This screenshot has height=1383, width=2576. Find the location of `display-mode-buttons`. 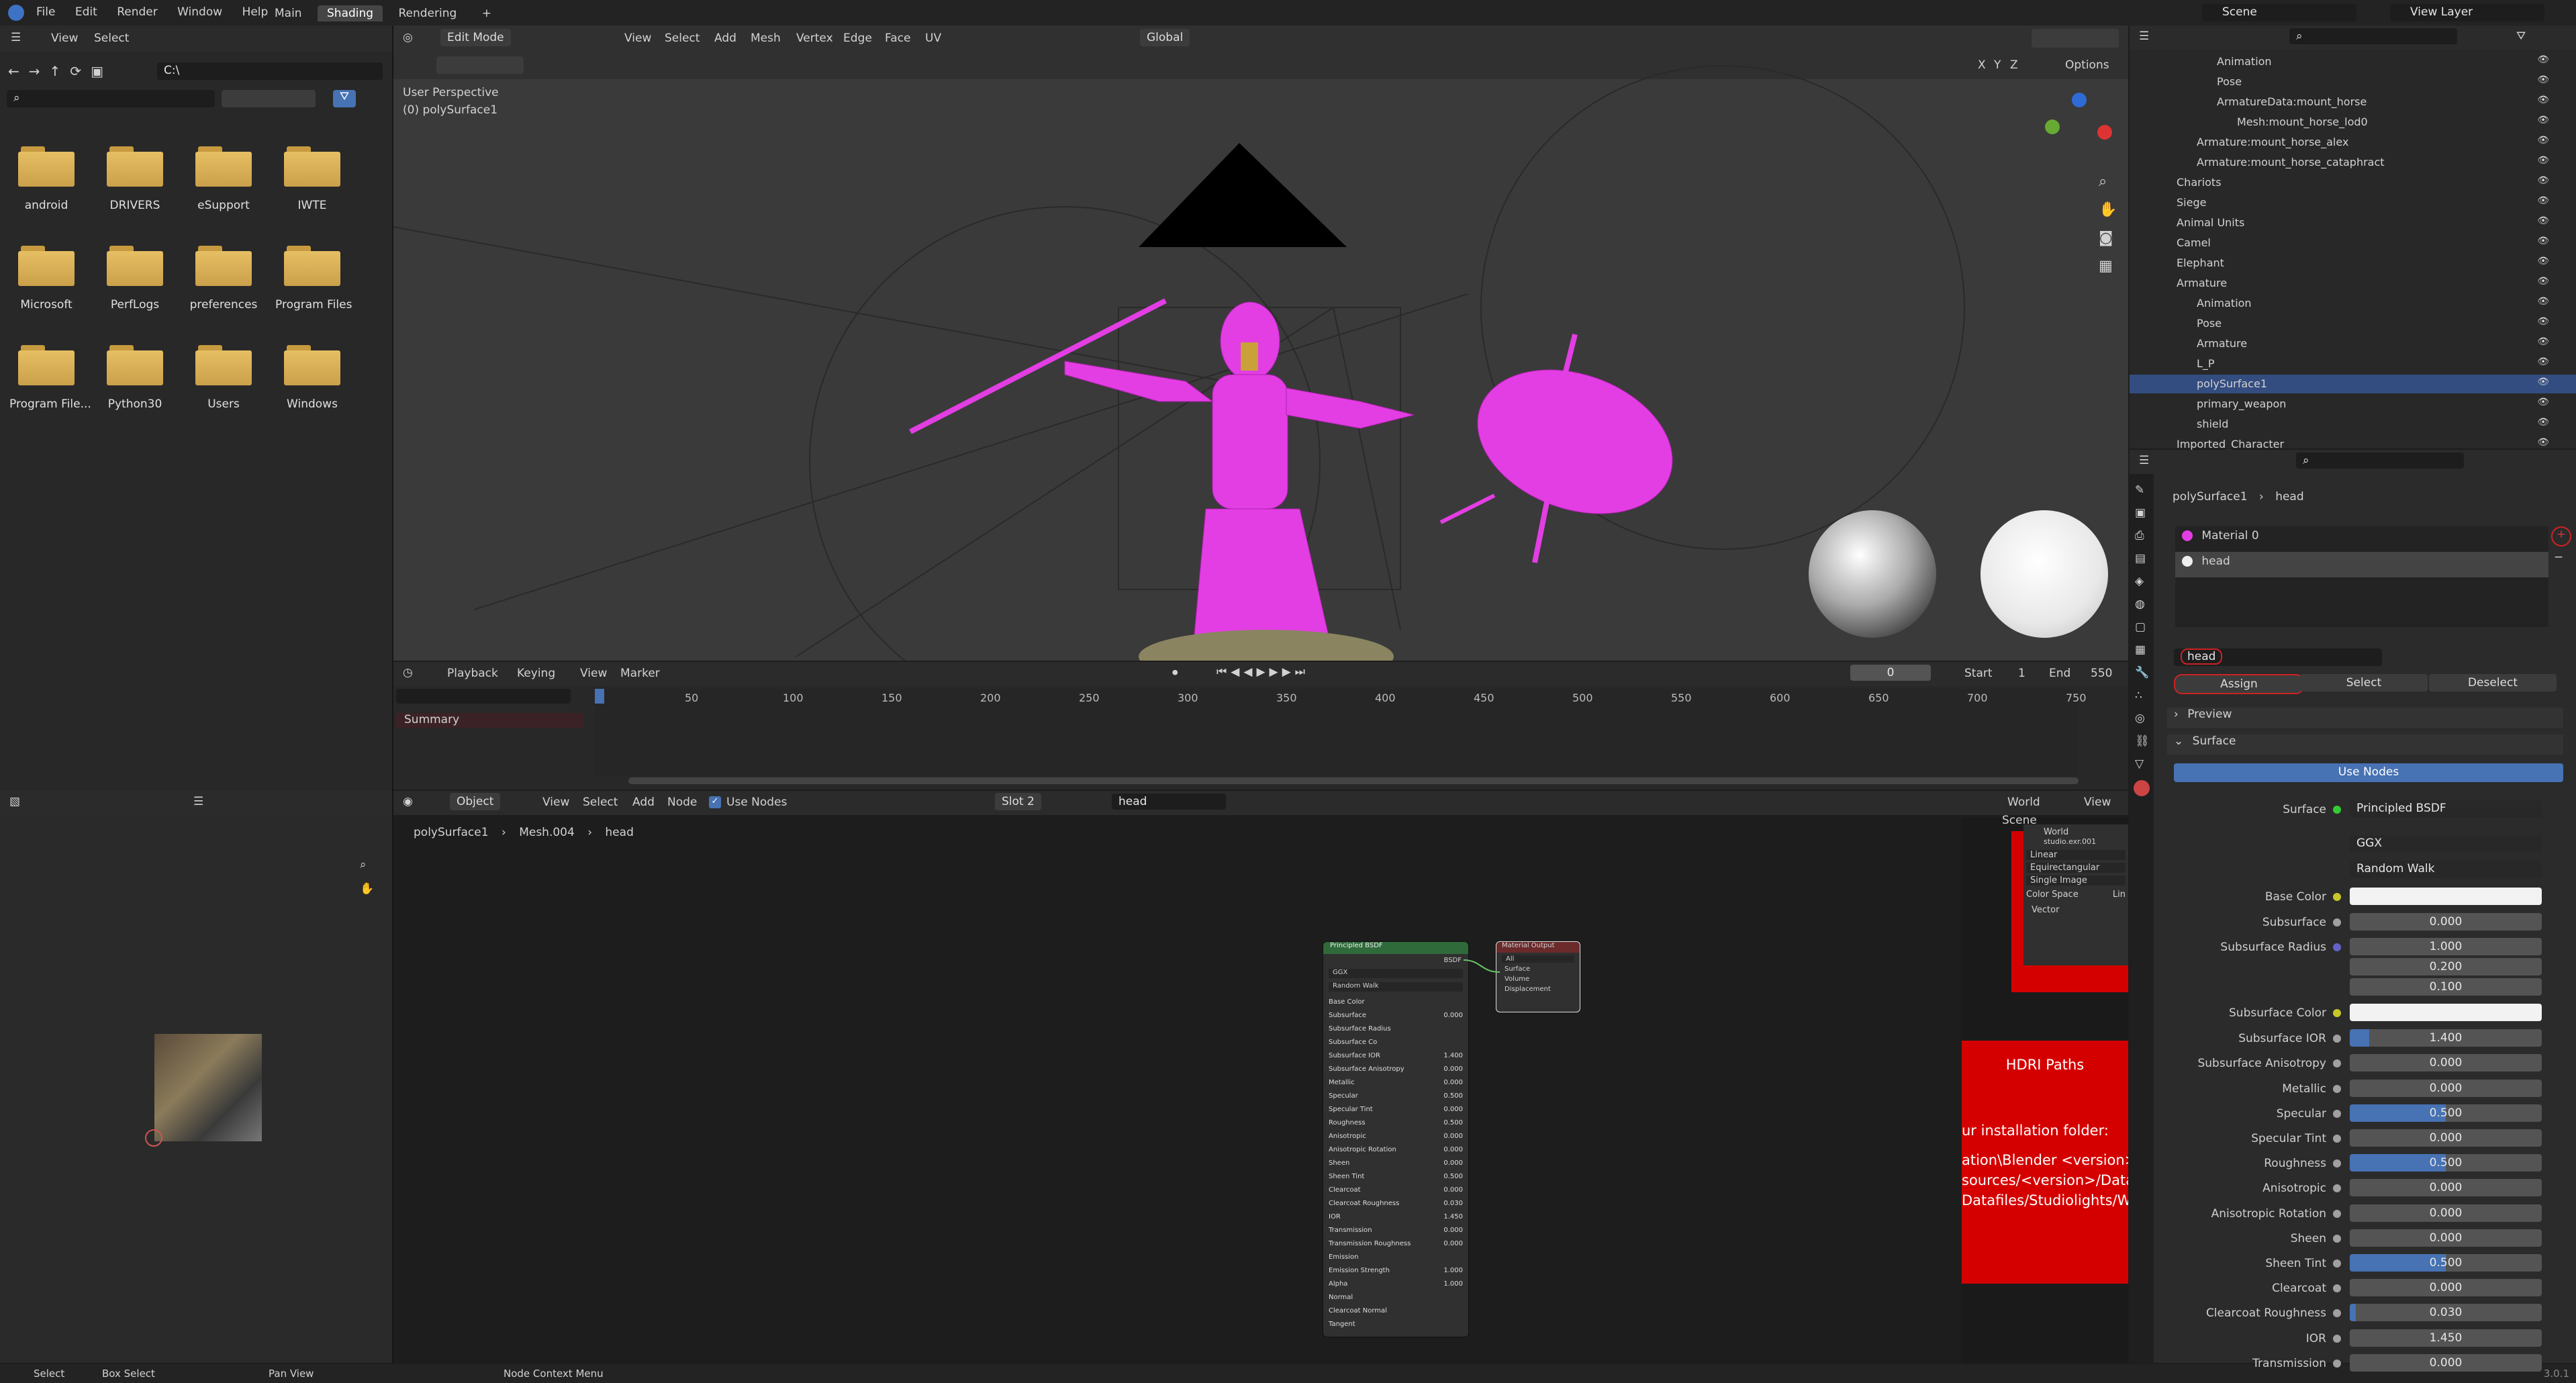

display-mode-buttons is located at coordinates (269, 98).